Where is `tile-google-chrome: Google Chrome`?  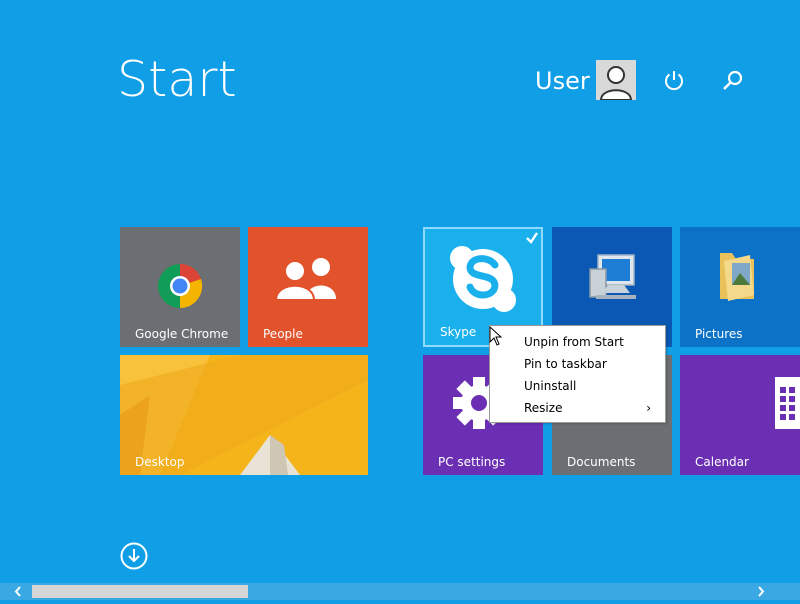
tile-google-chrome: Google Chrome is located at coordinates (180, 287).